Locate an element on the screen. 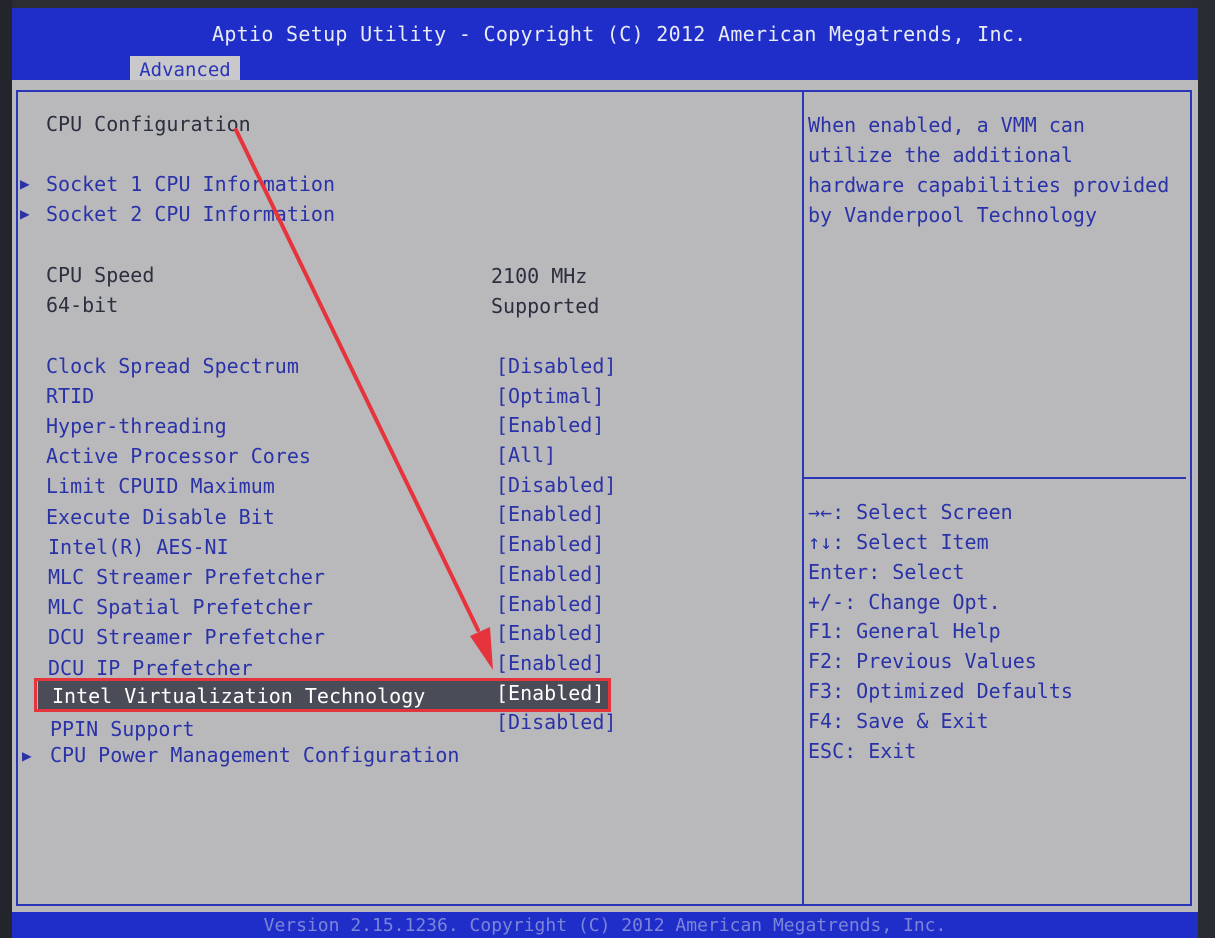  value-hyper-threading: [Enabled] is located at coordinates (550, 425).